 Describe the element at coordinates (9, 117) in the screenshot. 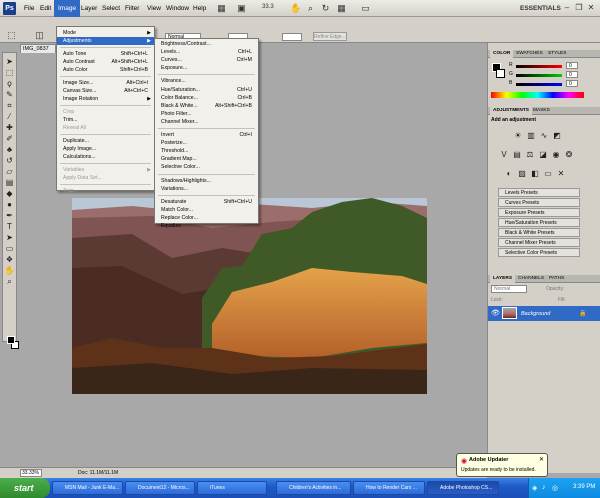

I see `eyedropper-tool-icon: ⁄` at that location.